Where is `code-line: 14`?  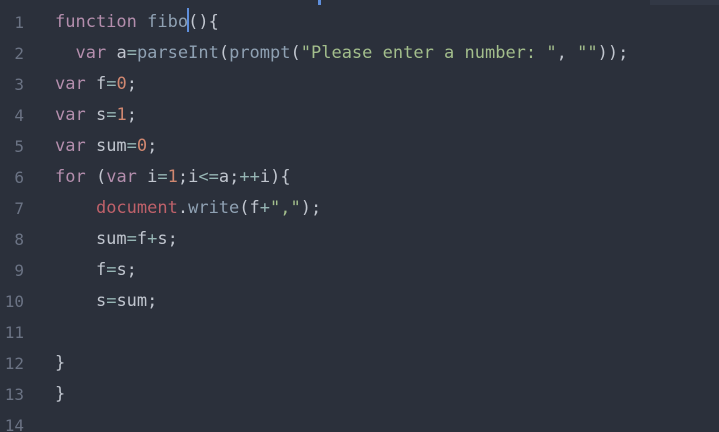
code-line: 14 is located at coordinates (359, 421).